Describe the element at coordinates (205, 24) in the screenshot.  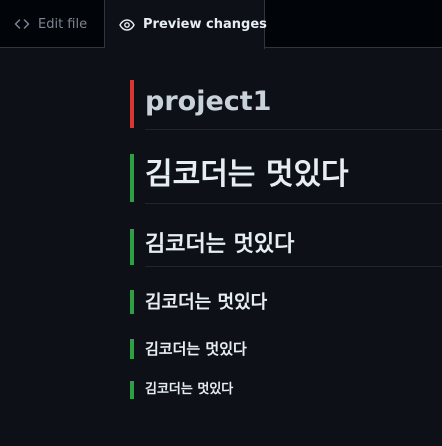
I see `tab-preview-changes-label: Preview changes` at that location.